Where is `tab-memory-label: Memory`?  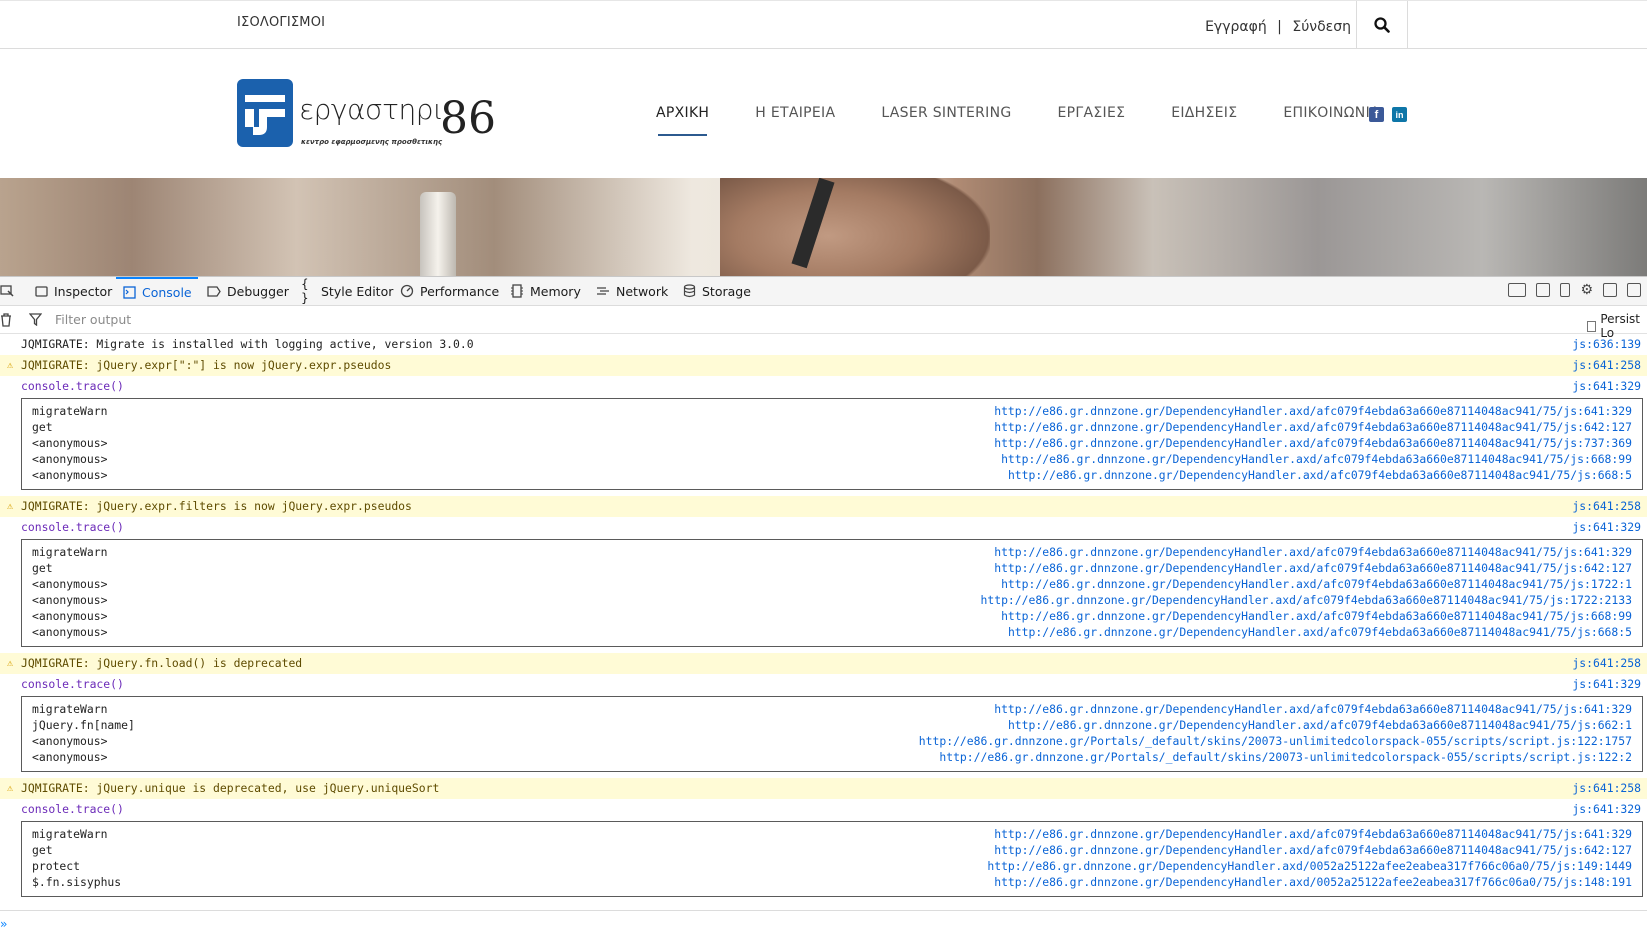 tab-memory-label: Memory is located at coordinates (555, 291).